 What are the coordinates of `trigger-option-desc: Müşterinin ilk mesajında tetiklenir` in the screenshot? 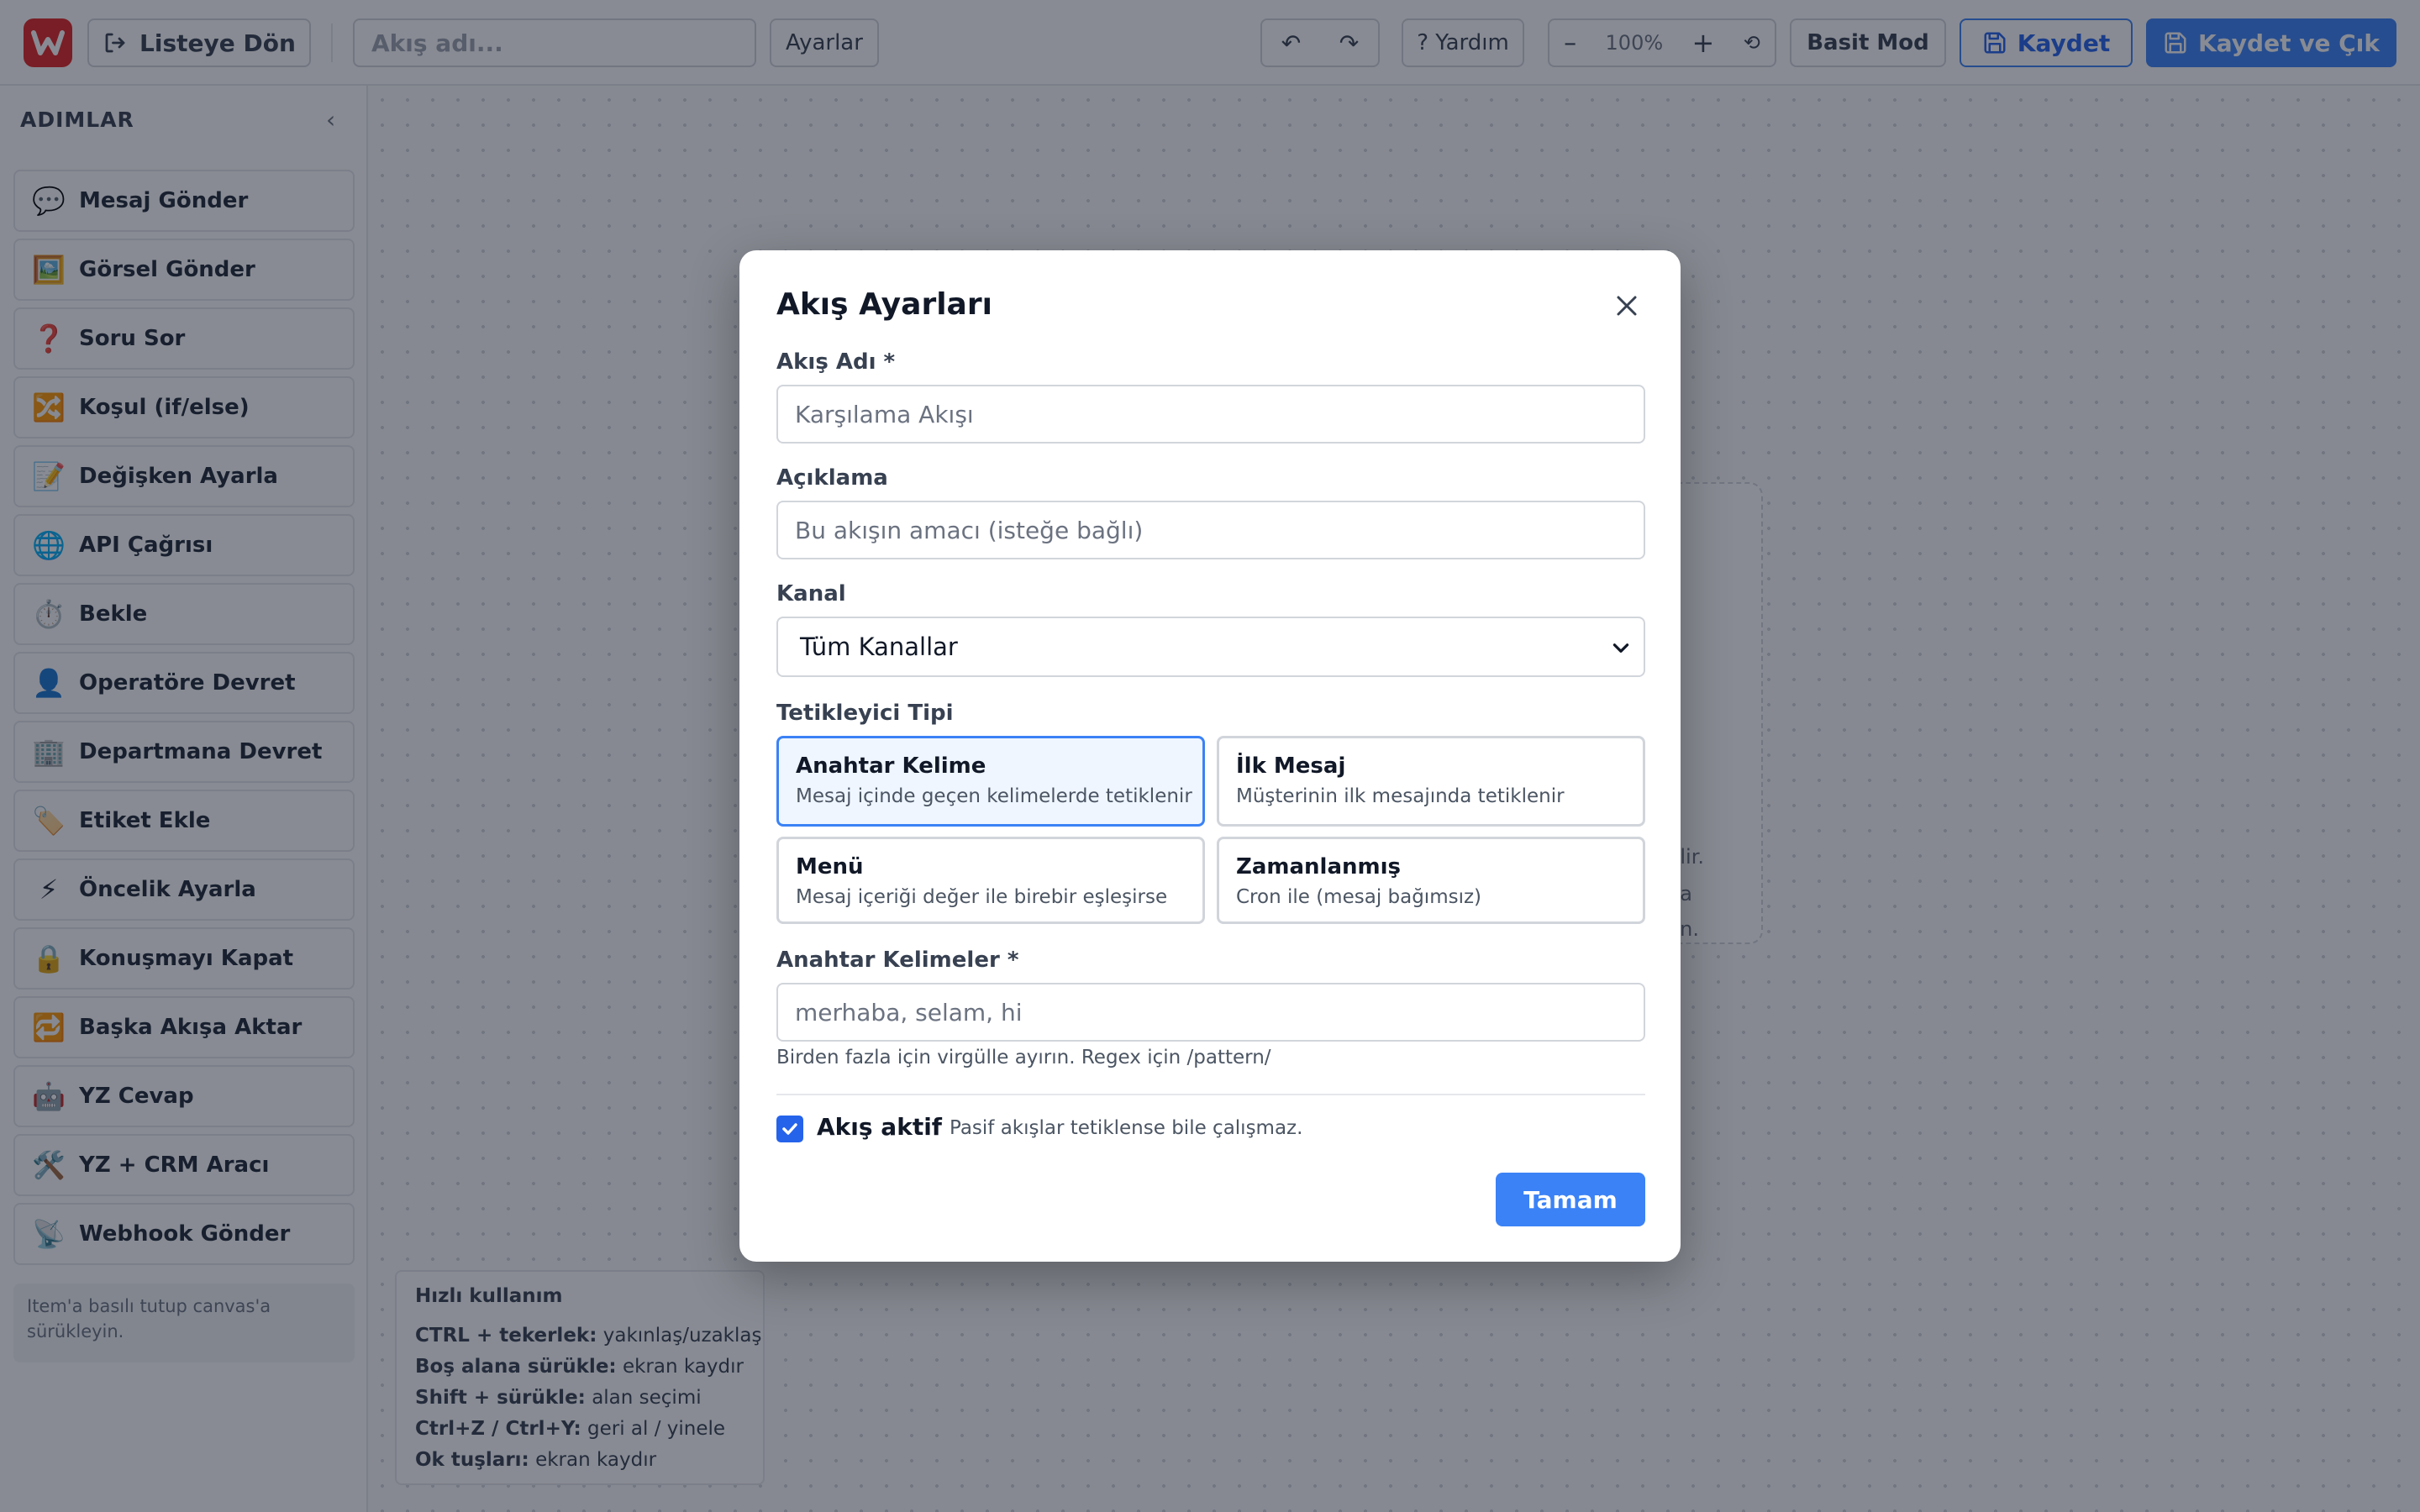 It's located at (1401, 796).